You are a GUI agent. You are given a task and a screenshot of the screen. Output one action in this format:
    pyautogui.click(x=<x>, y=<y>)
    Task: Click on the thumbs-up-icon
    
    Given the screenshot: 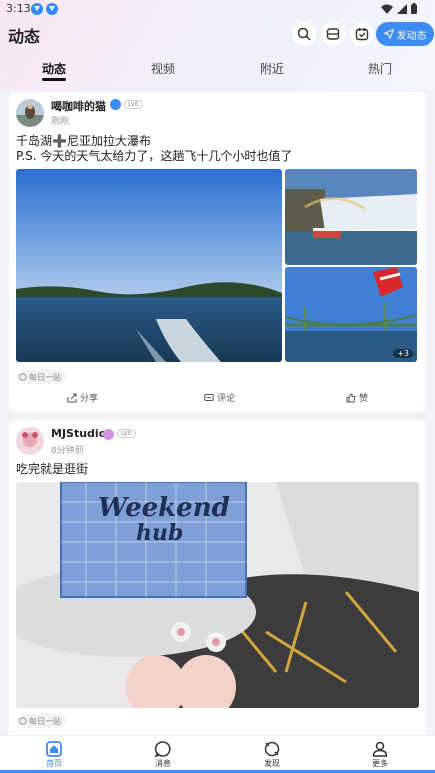 What is the action you would take?
    pyautogui.click(x=351, y=397)
    